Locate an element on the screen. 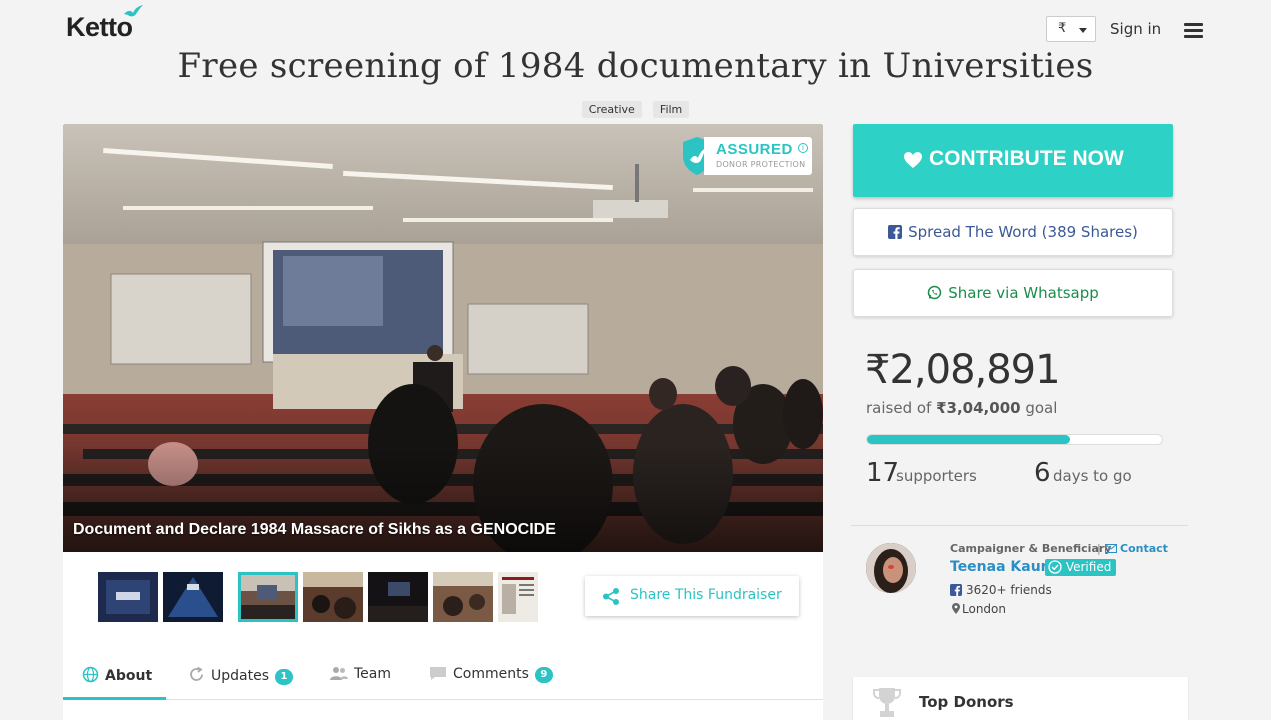  globe-icon is located at coordinates (90, 674).